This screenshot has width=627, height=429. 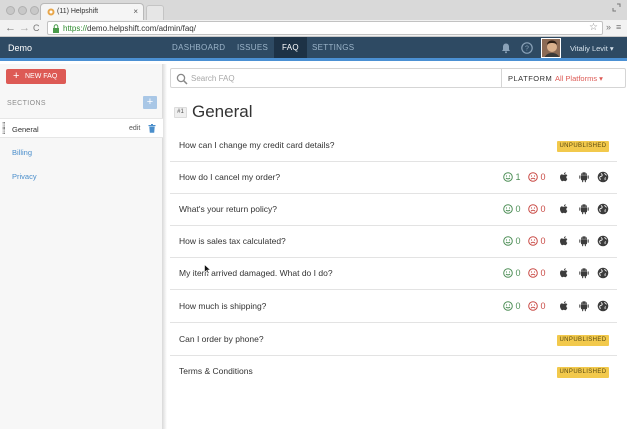 What do you see at coordinates (313, 10) in the screenshot?
I see `browser-tab-strip: (11) Helpshift ×` at bounding box center [313, 10].